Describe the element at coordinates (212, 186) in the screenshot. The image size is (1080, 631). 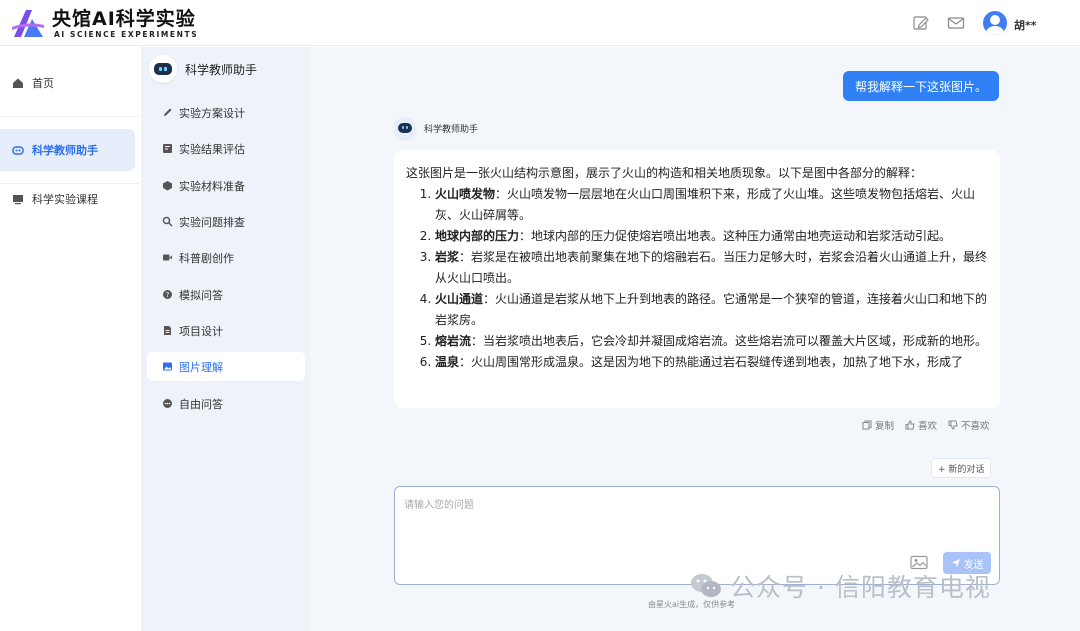
I see `submenu-item-label: 实验材料准备` at that location.